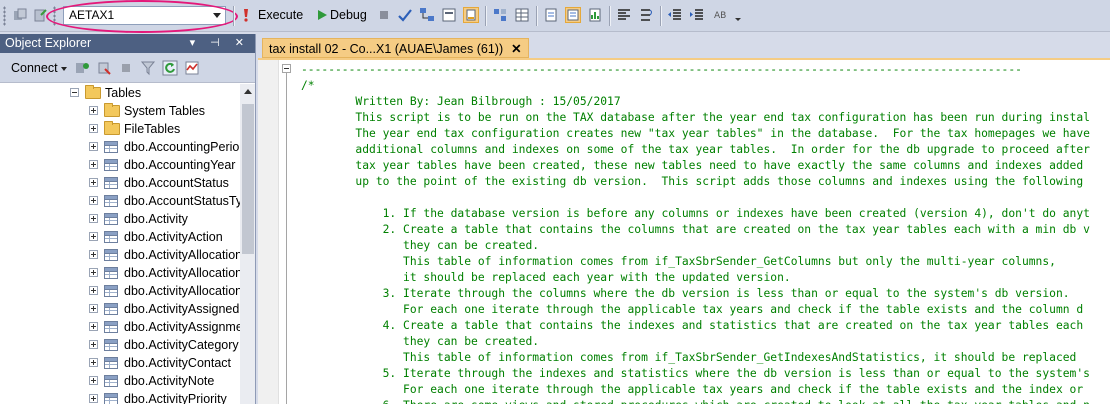 Image resolution: width=1110 pixels, height=404 pixels. Describe the element at coordinates (322, 15) in the screenshot. I see `debug-icon` at that location.